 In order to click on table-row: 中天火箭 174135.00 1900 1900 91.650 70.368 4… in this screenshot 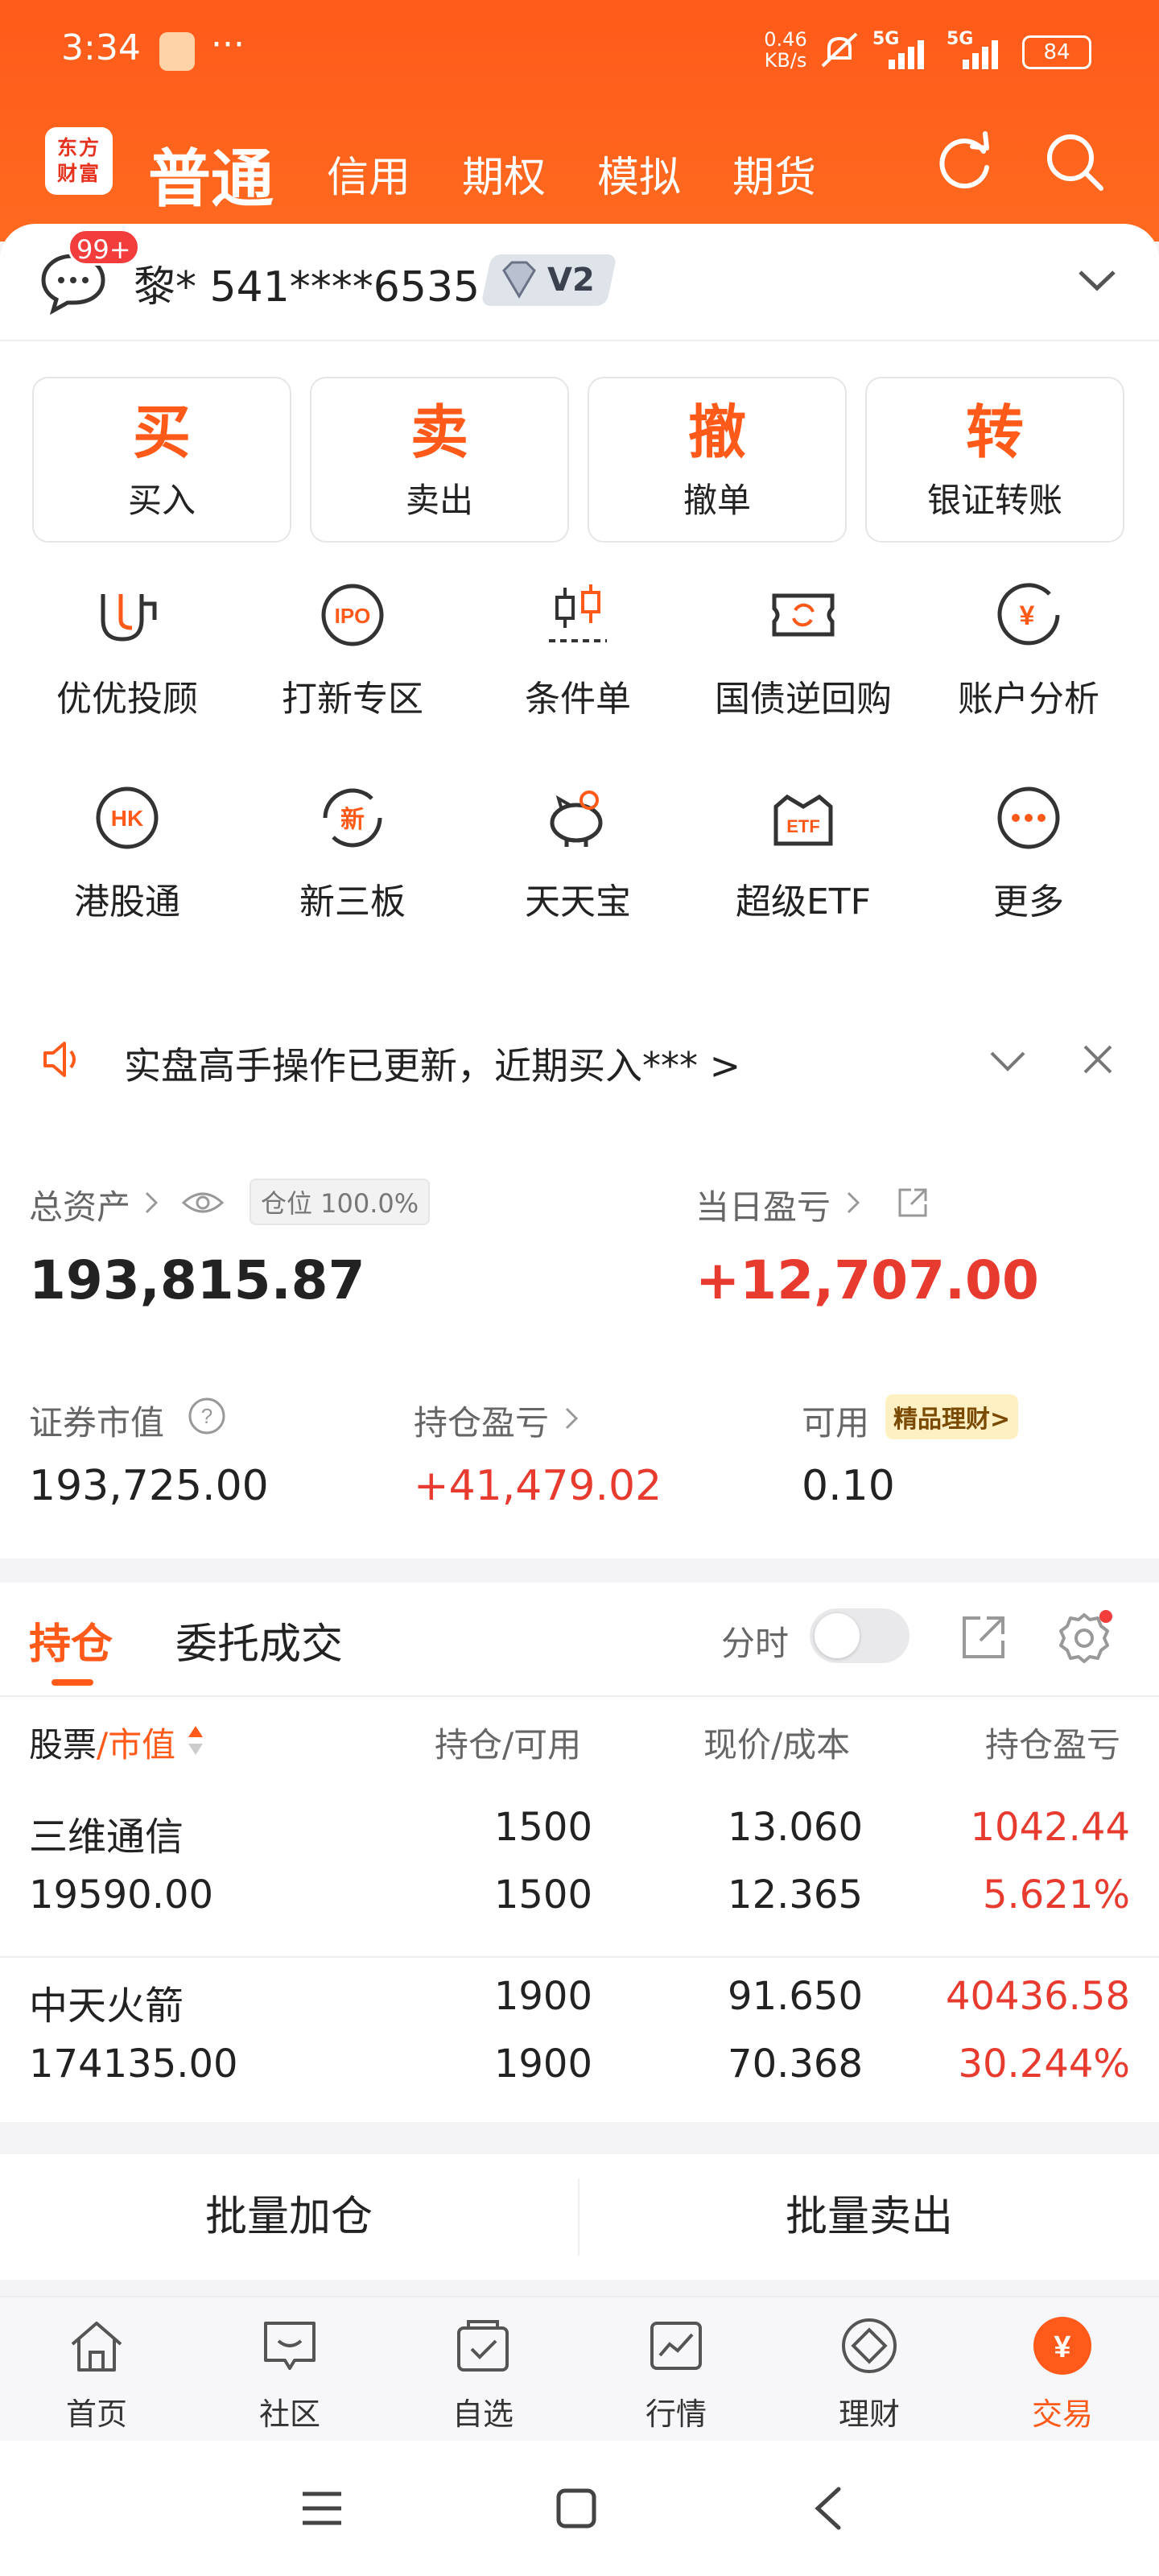, I will do `click(579, 2040)`.